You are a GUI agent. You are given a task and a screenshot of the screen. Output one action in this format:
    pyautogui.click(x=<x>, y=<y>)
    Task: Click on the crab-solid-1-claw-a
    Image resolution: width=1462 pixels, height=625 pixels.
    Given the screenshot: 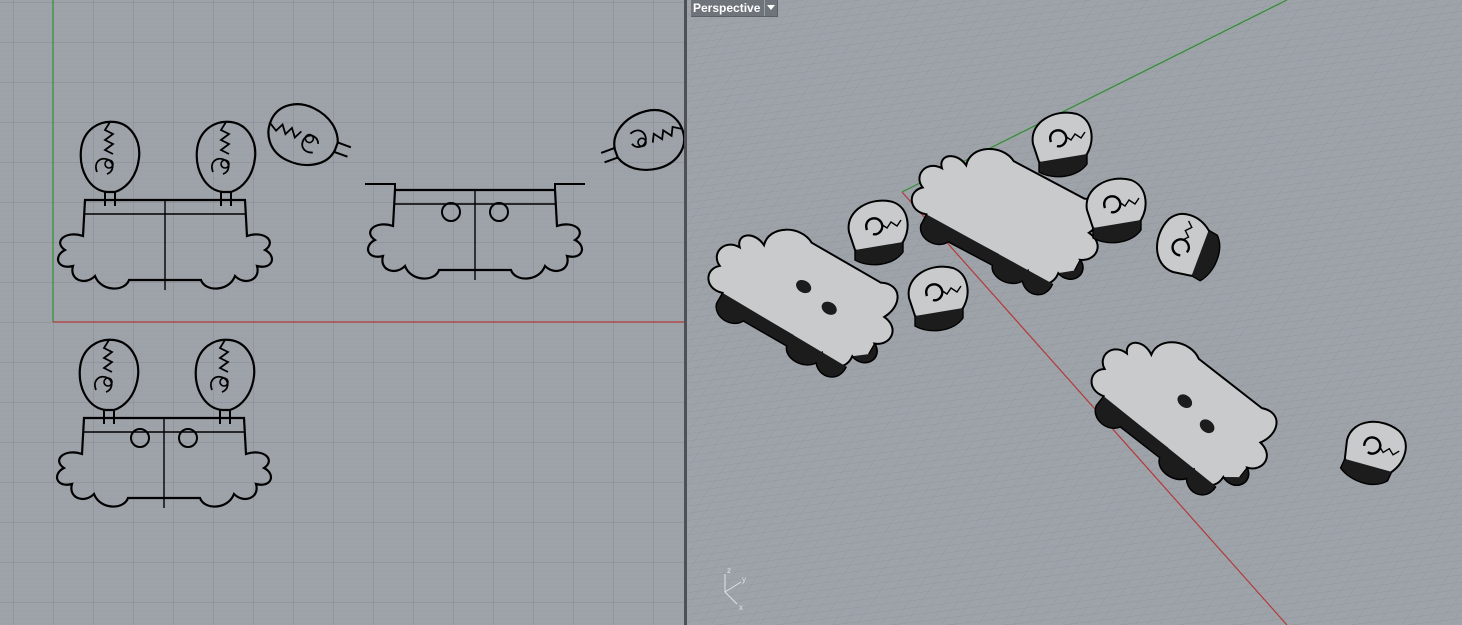 What is the action you would take?
    pyautogui.click(x=878, y=232)
    